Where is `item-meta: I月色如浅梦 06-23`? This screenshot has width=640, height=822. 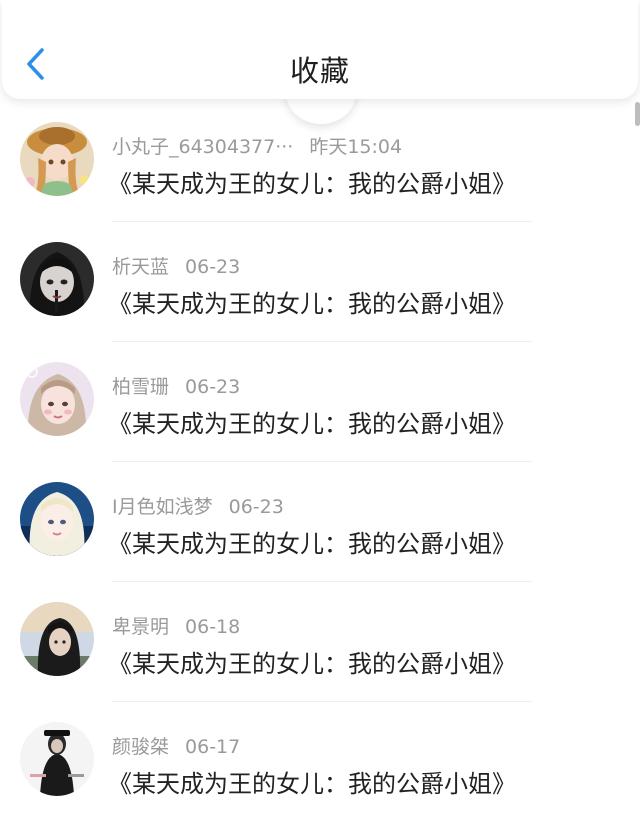 item-meta: I月色如浅梦 06-23 is located at coordinates (198, 505).